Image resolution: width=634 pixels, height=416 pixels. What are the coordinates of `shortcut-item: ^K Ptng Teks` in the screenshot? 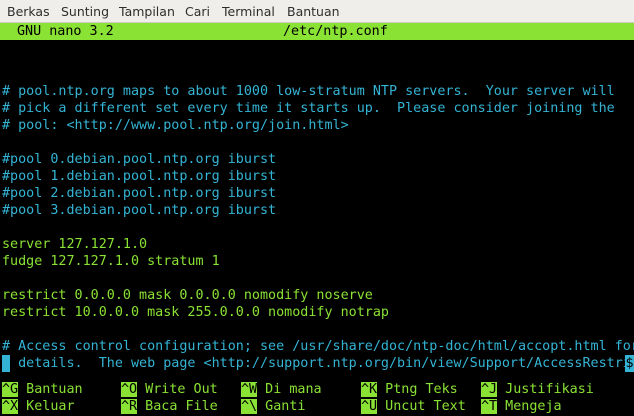 It's located at (409, 389).